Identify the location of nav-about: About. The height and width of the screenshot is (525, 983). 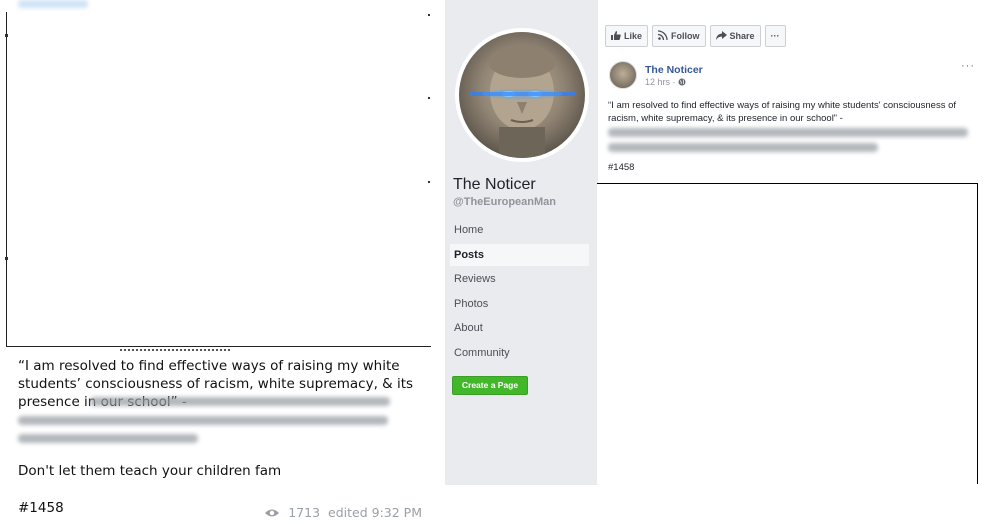
(519, 328).